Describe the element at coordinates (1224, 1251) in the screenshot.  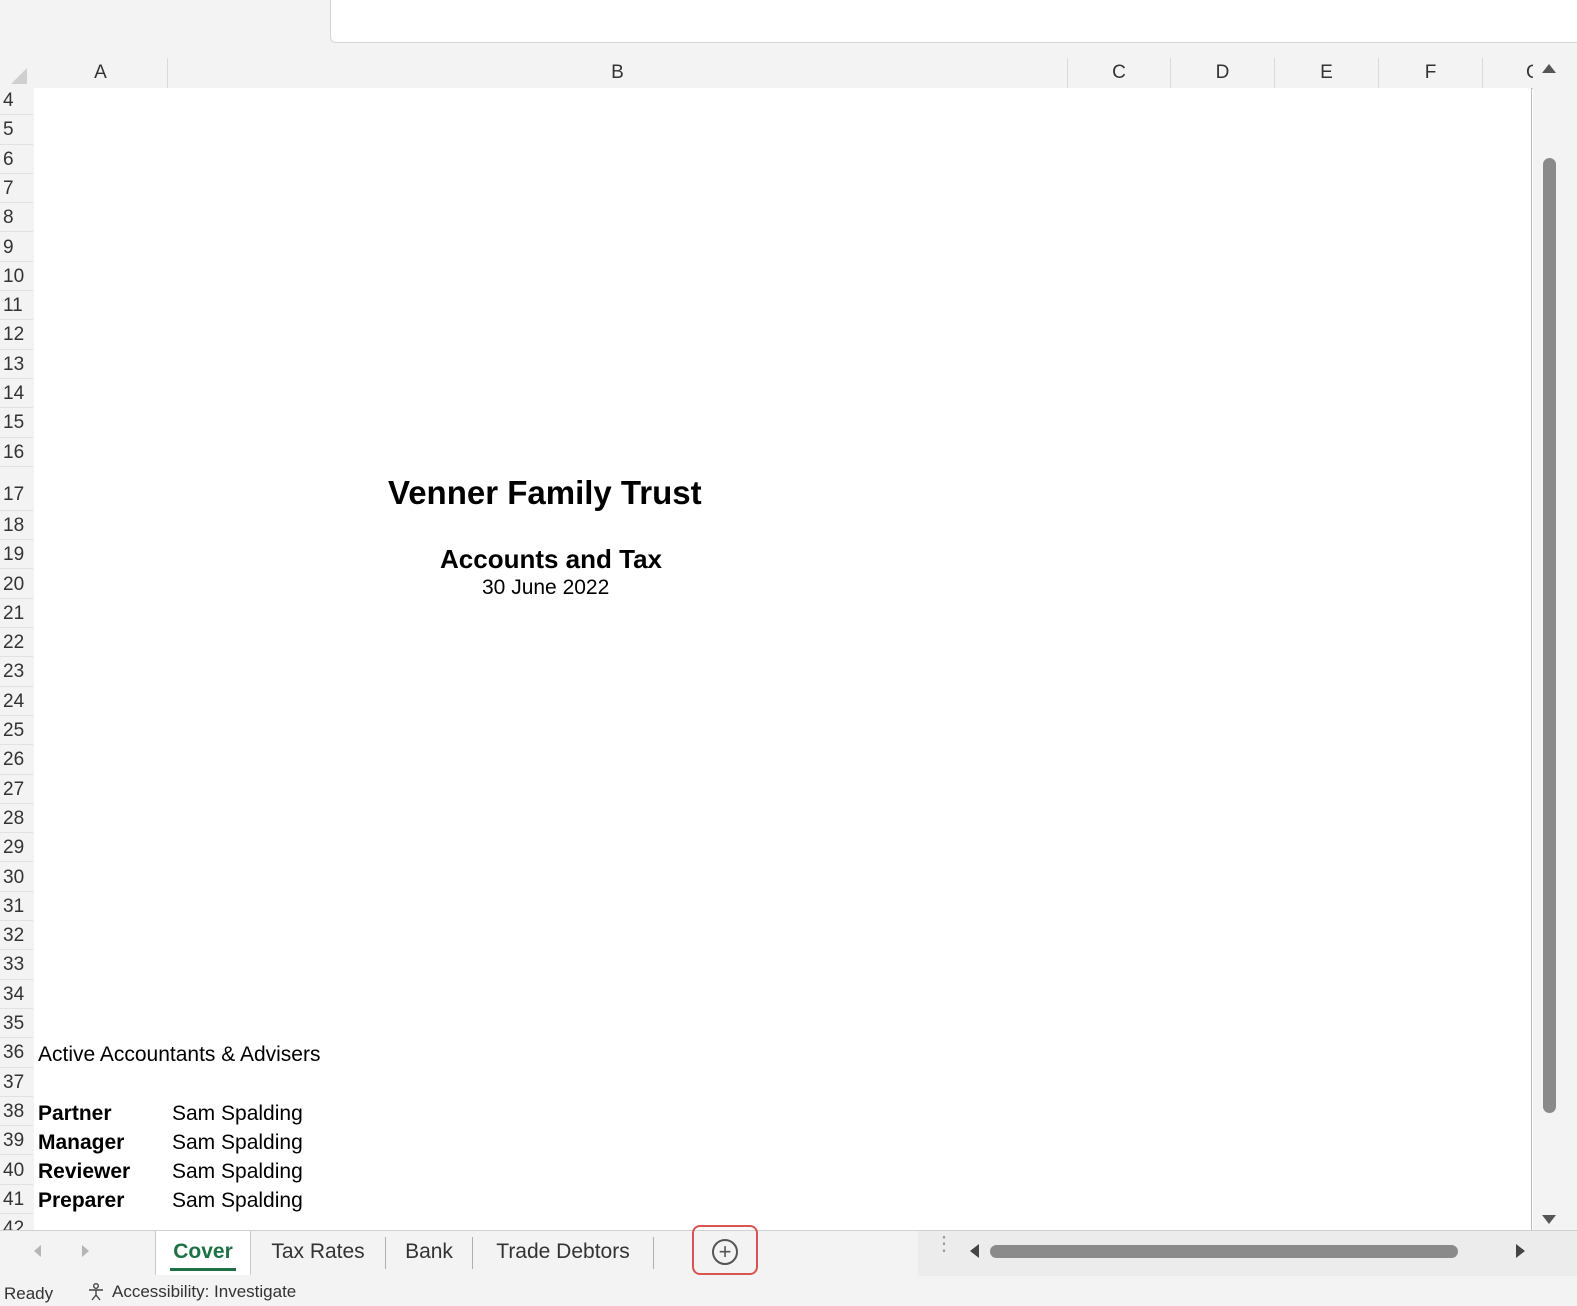
I see `horizontal-scroll-thumb` at that location.